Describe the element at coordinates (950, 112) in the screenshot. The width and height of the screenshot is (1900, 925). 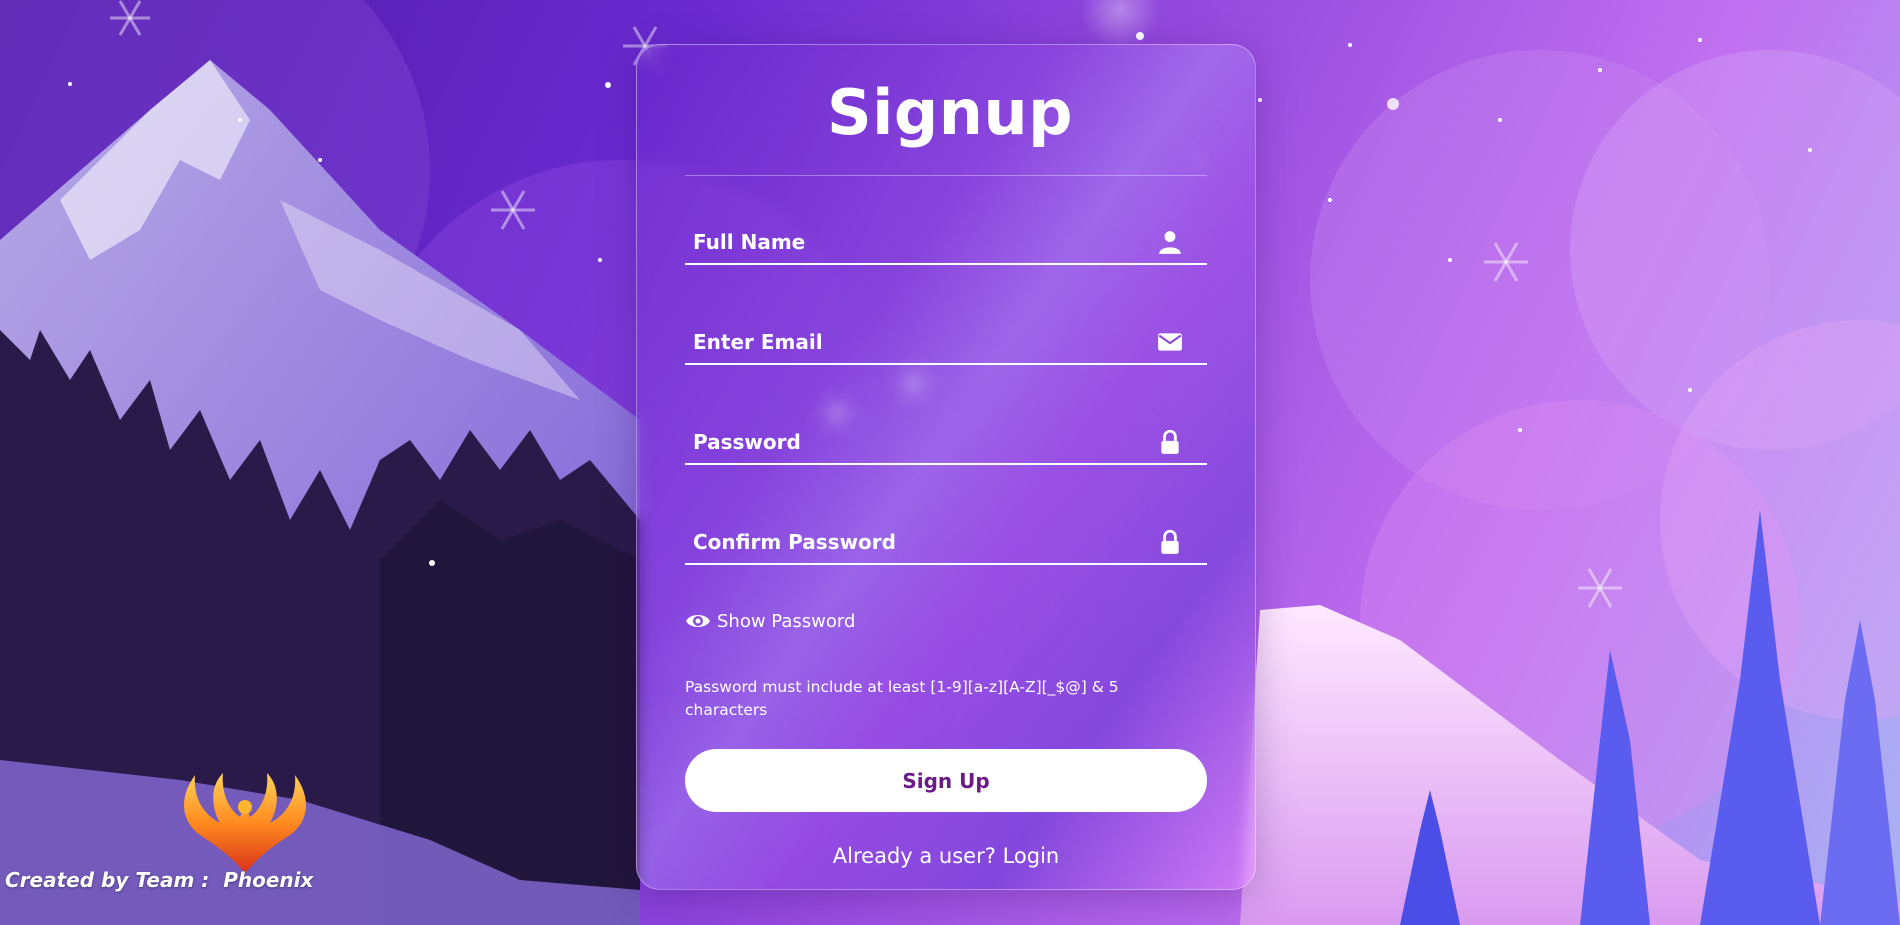
I see `page-title: Signup` at that location.